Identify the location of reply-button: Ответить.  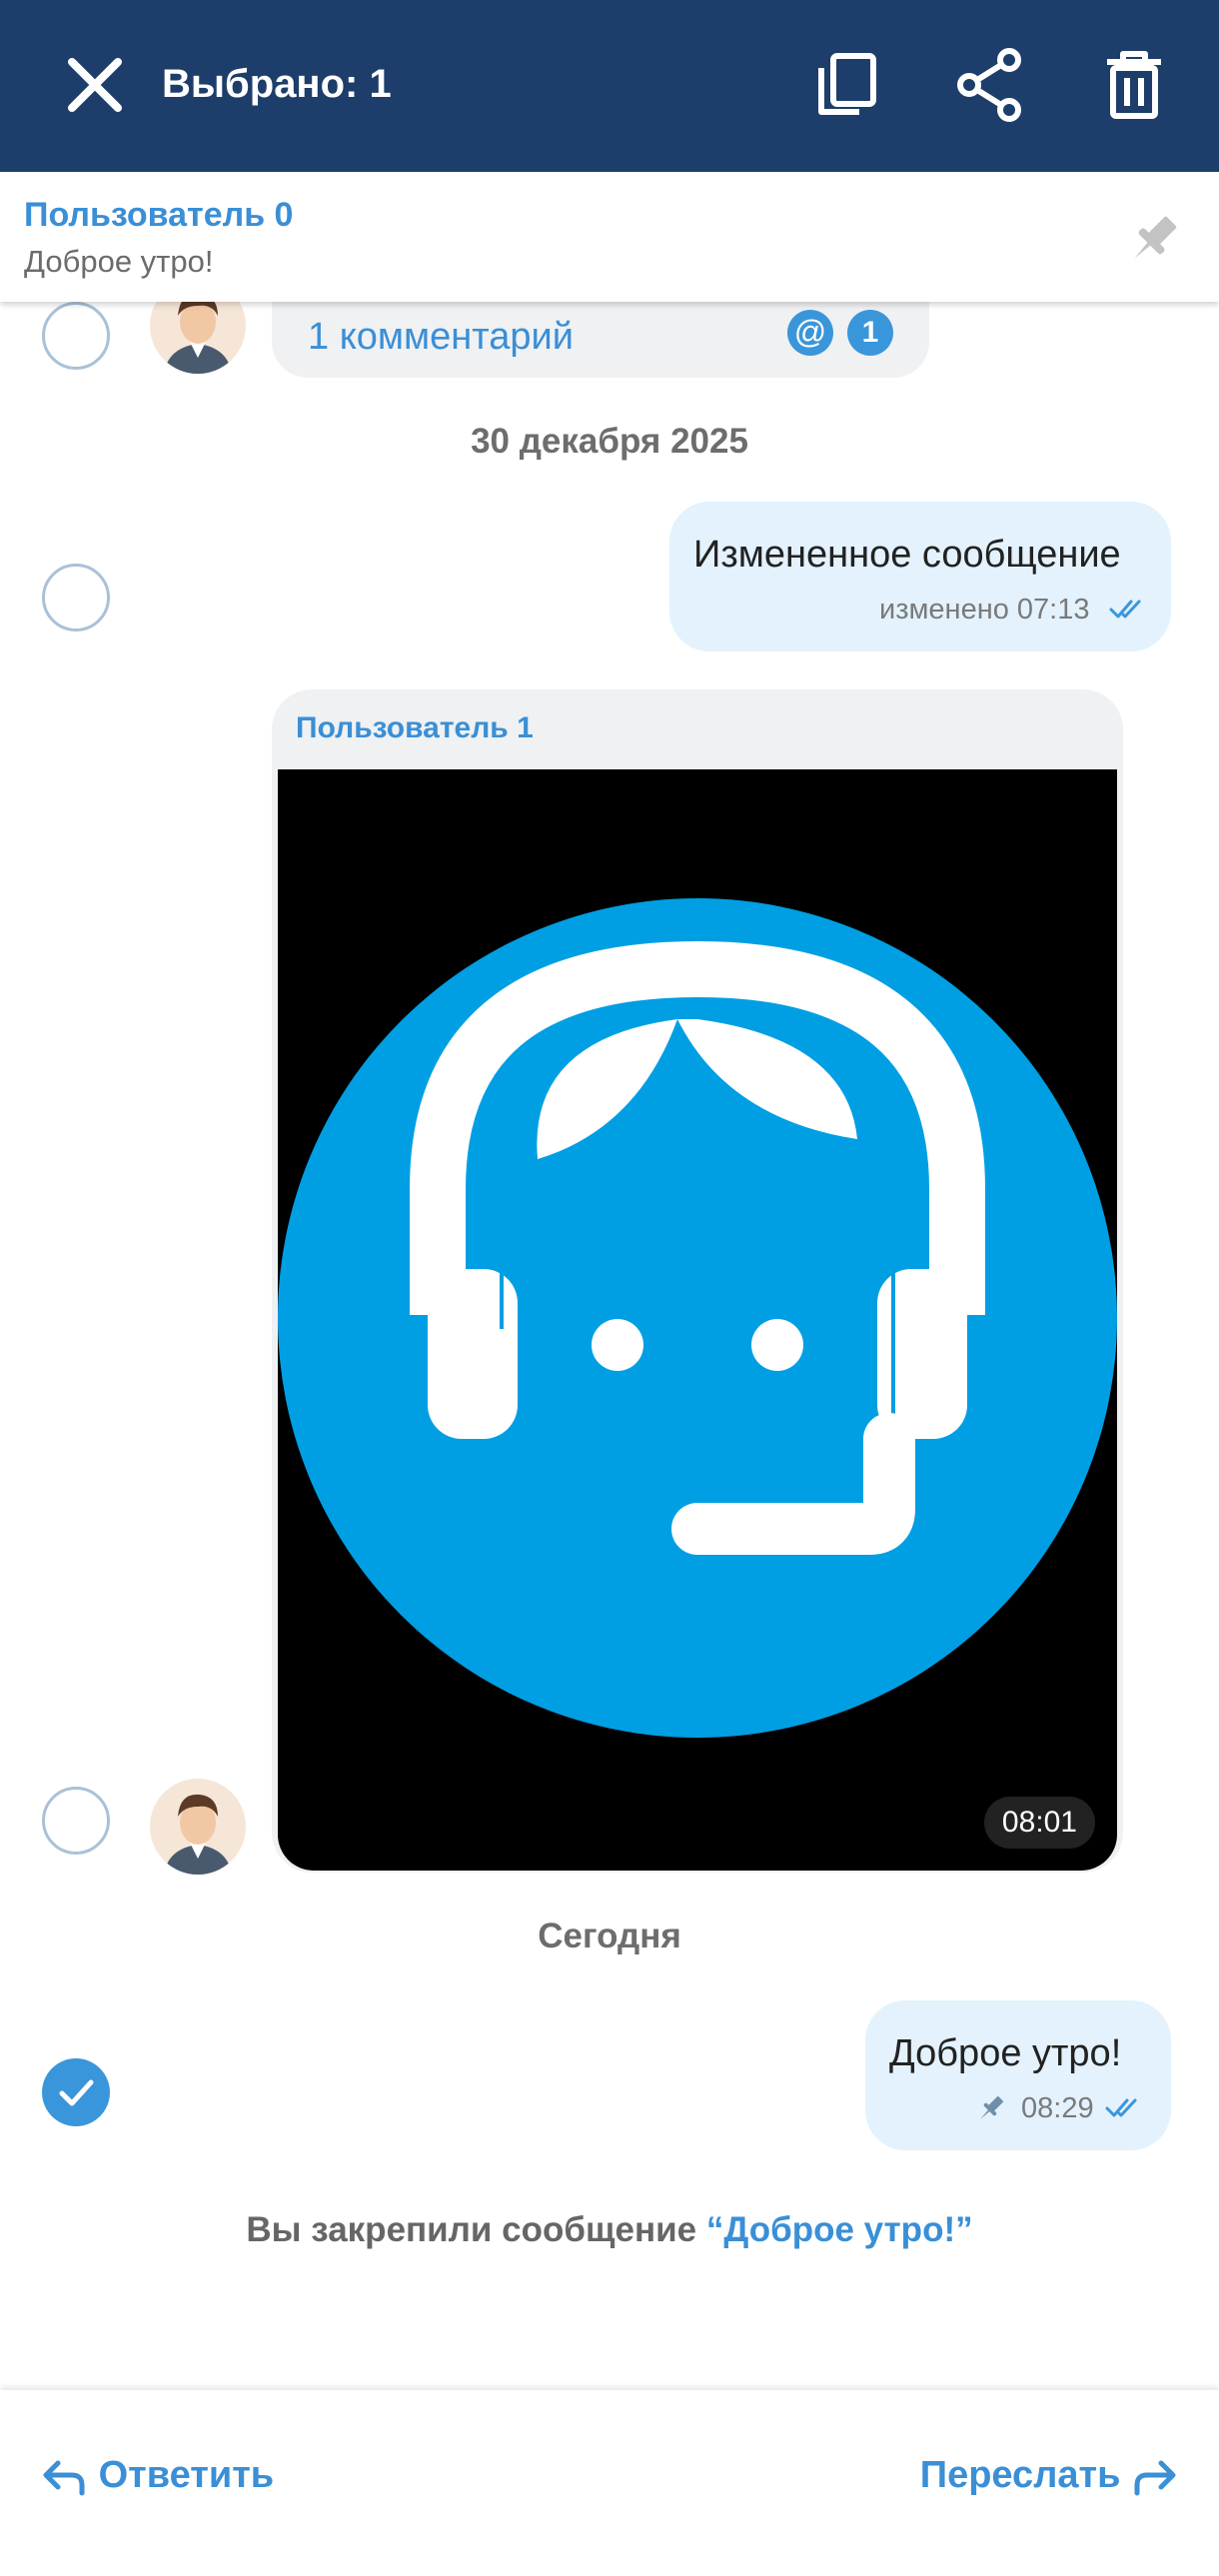
(157, 2476).